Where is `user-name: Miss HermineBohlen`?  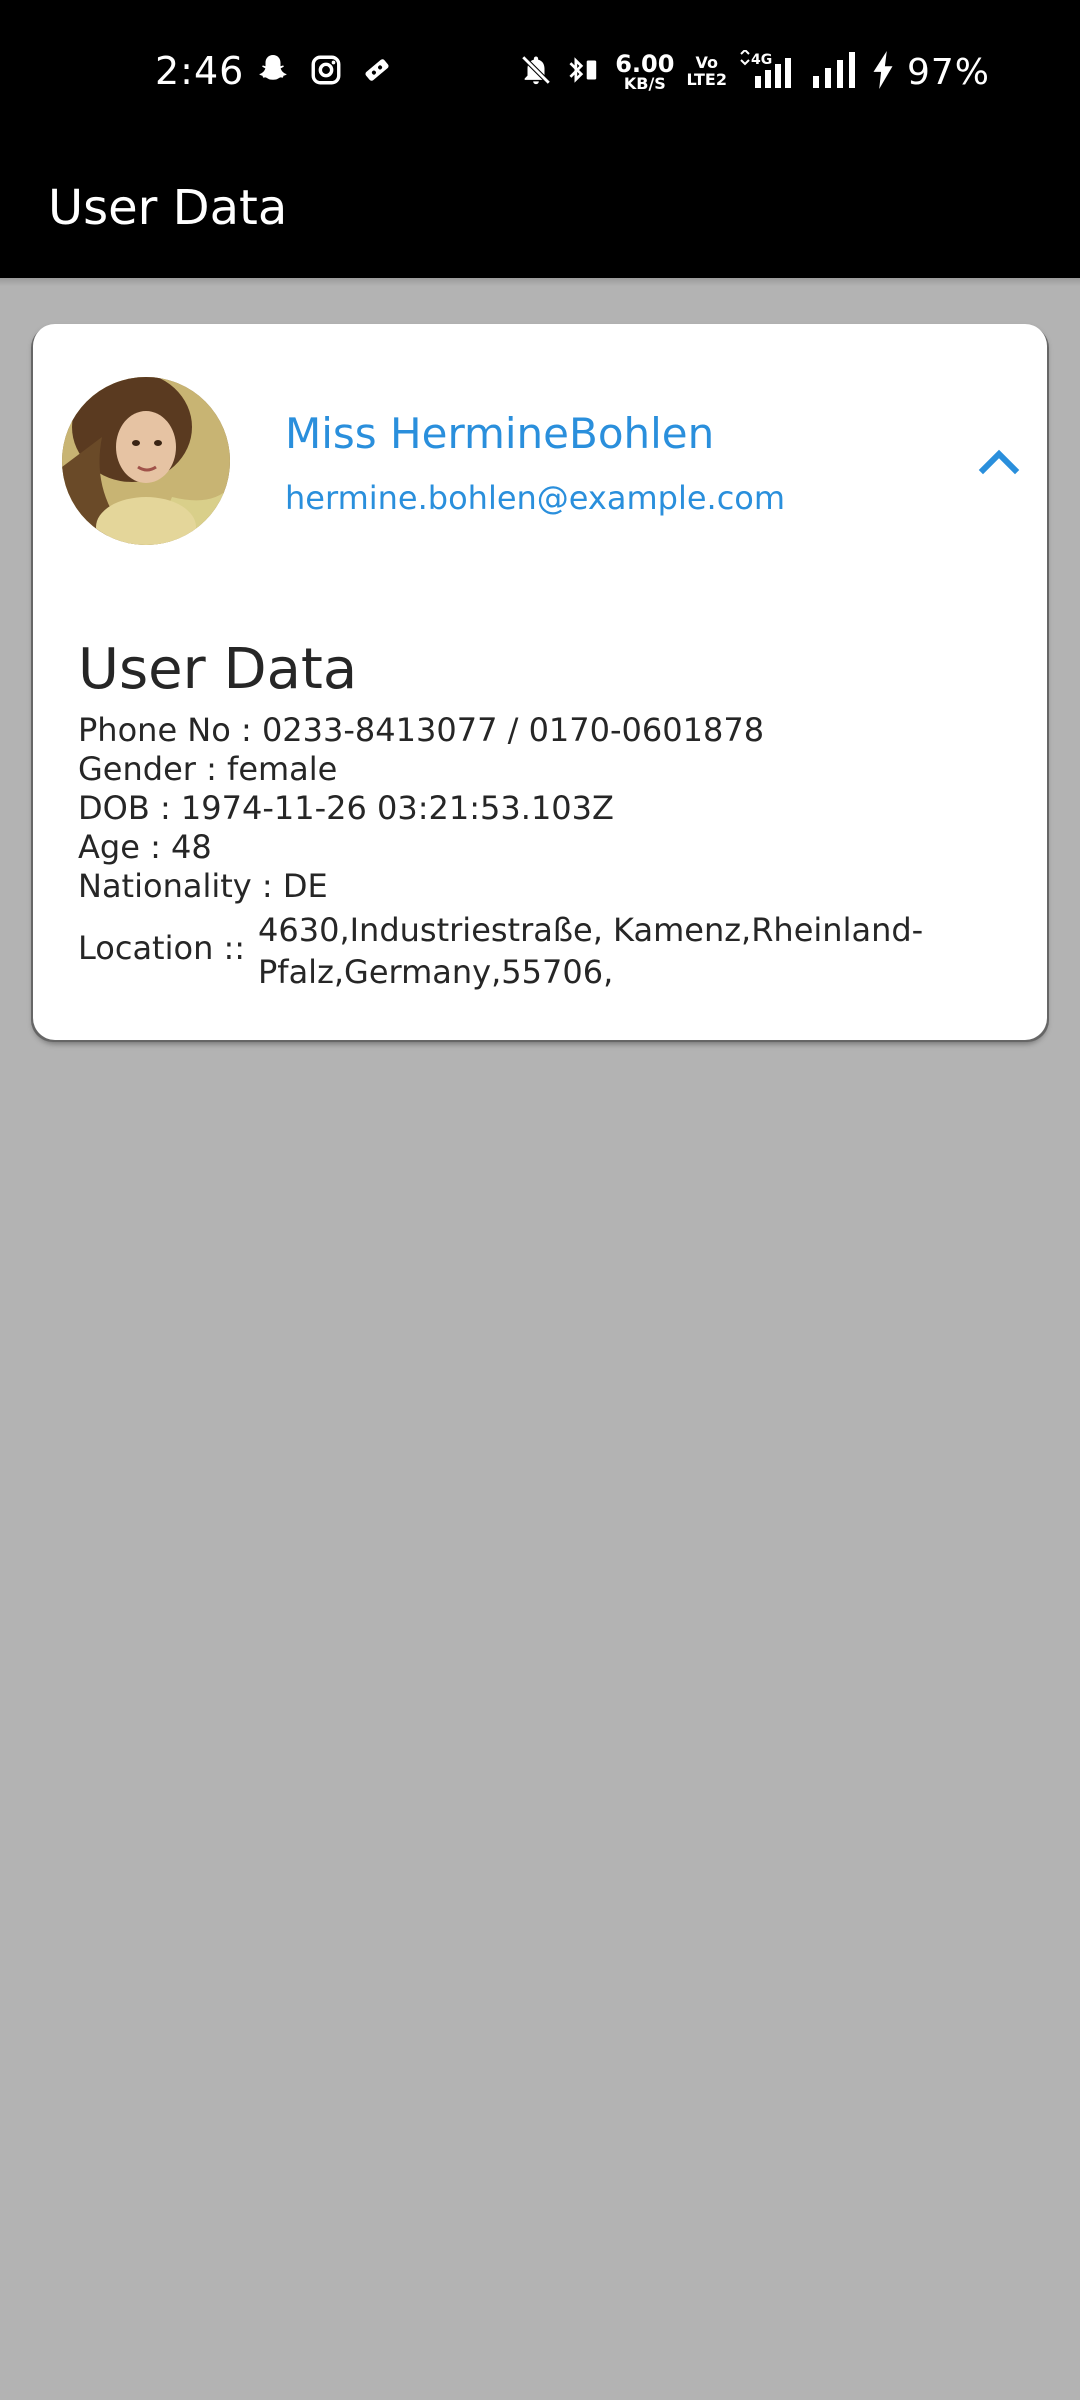
user-name: Miss HermineBohlen is located at coordinates (500, 433).